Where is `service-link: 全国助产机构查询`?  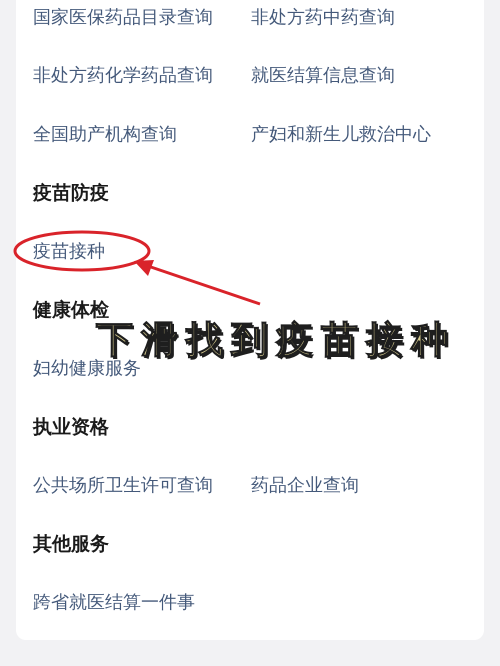
service-link: 全国助产机构查询 is located at coordinates (105, 134).